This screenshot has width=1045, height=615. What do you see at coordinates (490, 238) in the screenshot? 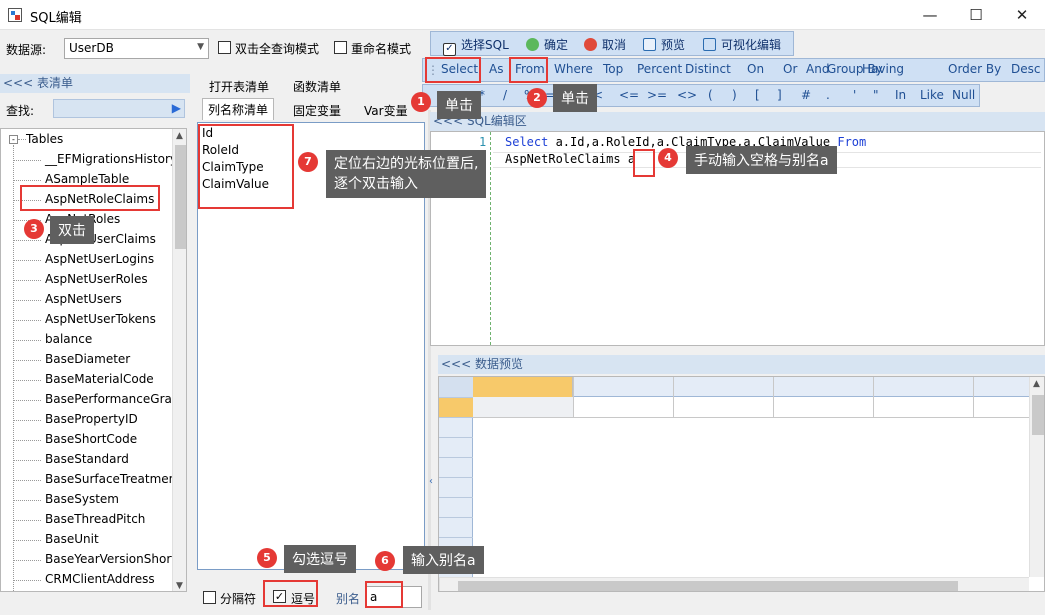
I see `gutter-line` at bounding box center [490, 238].